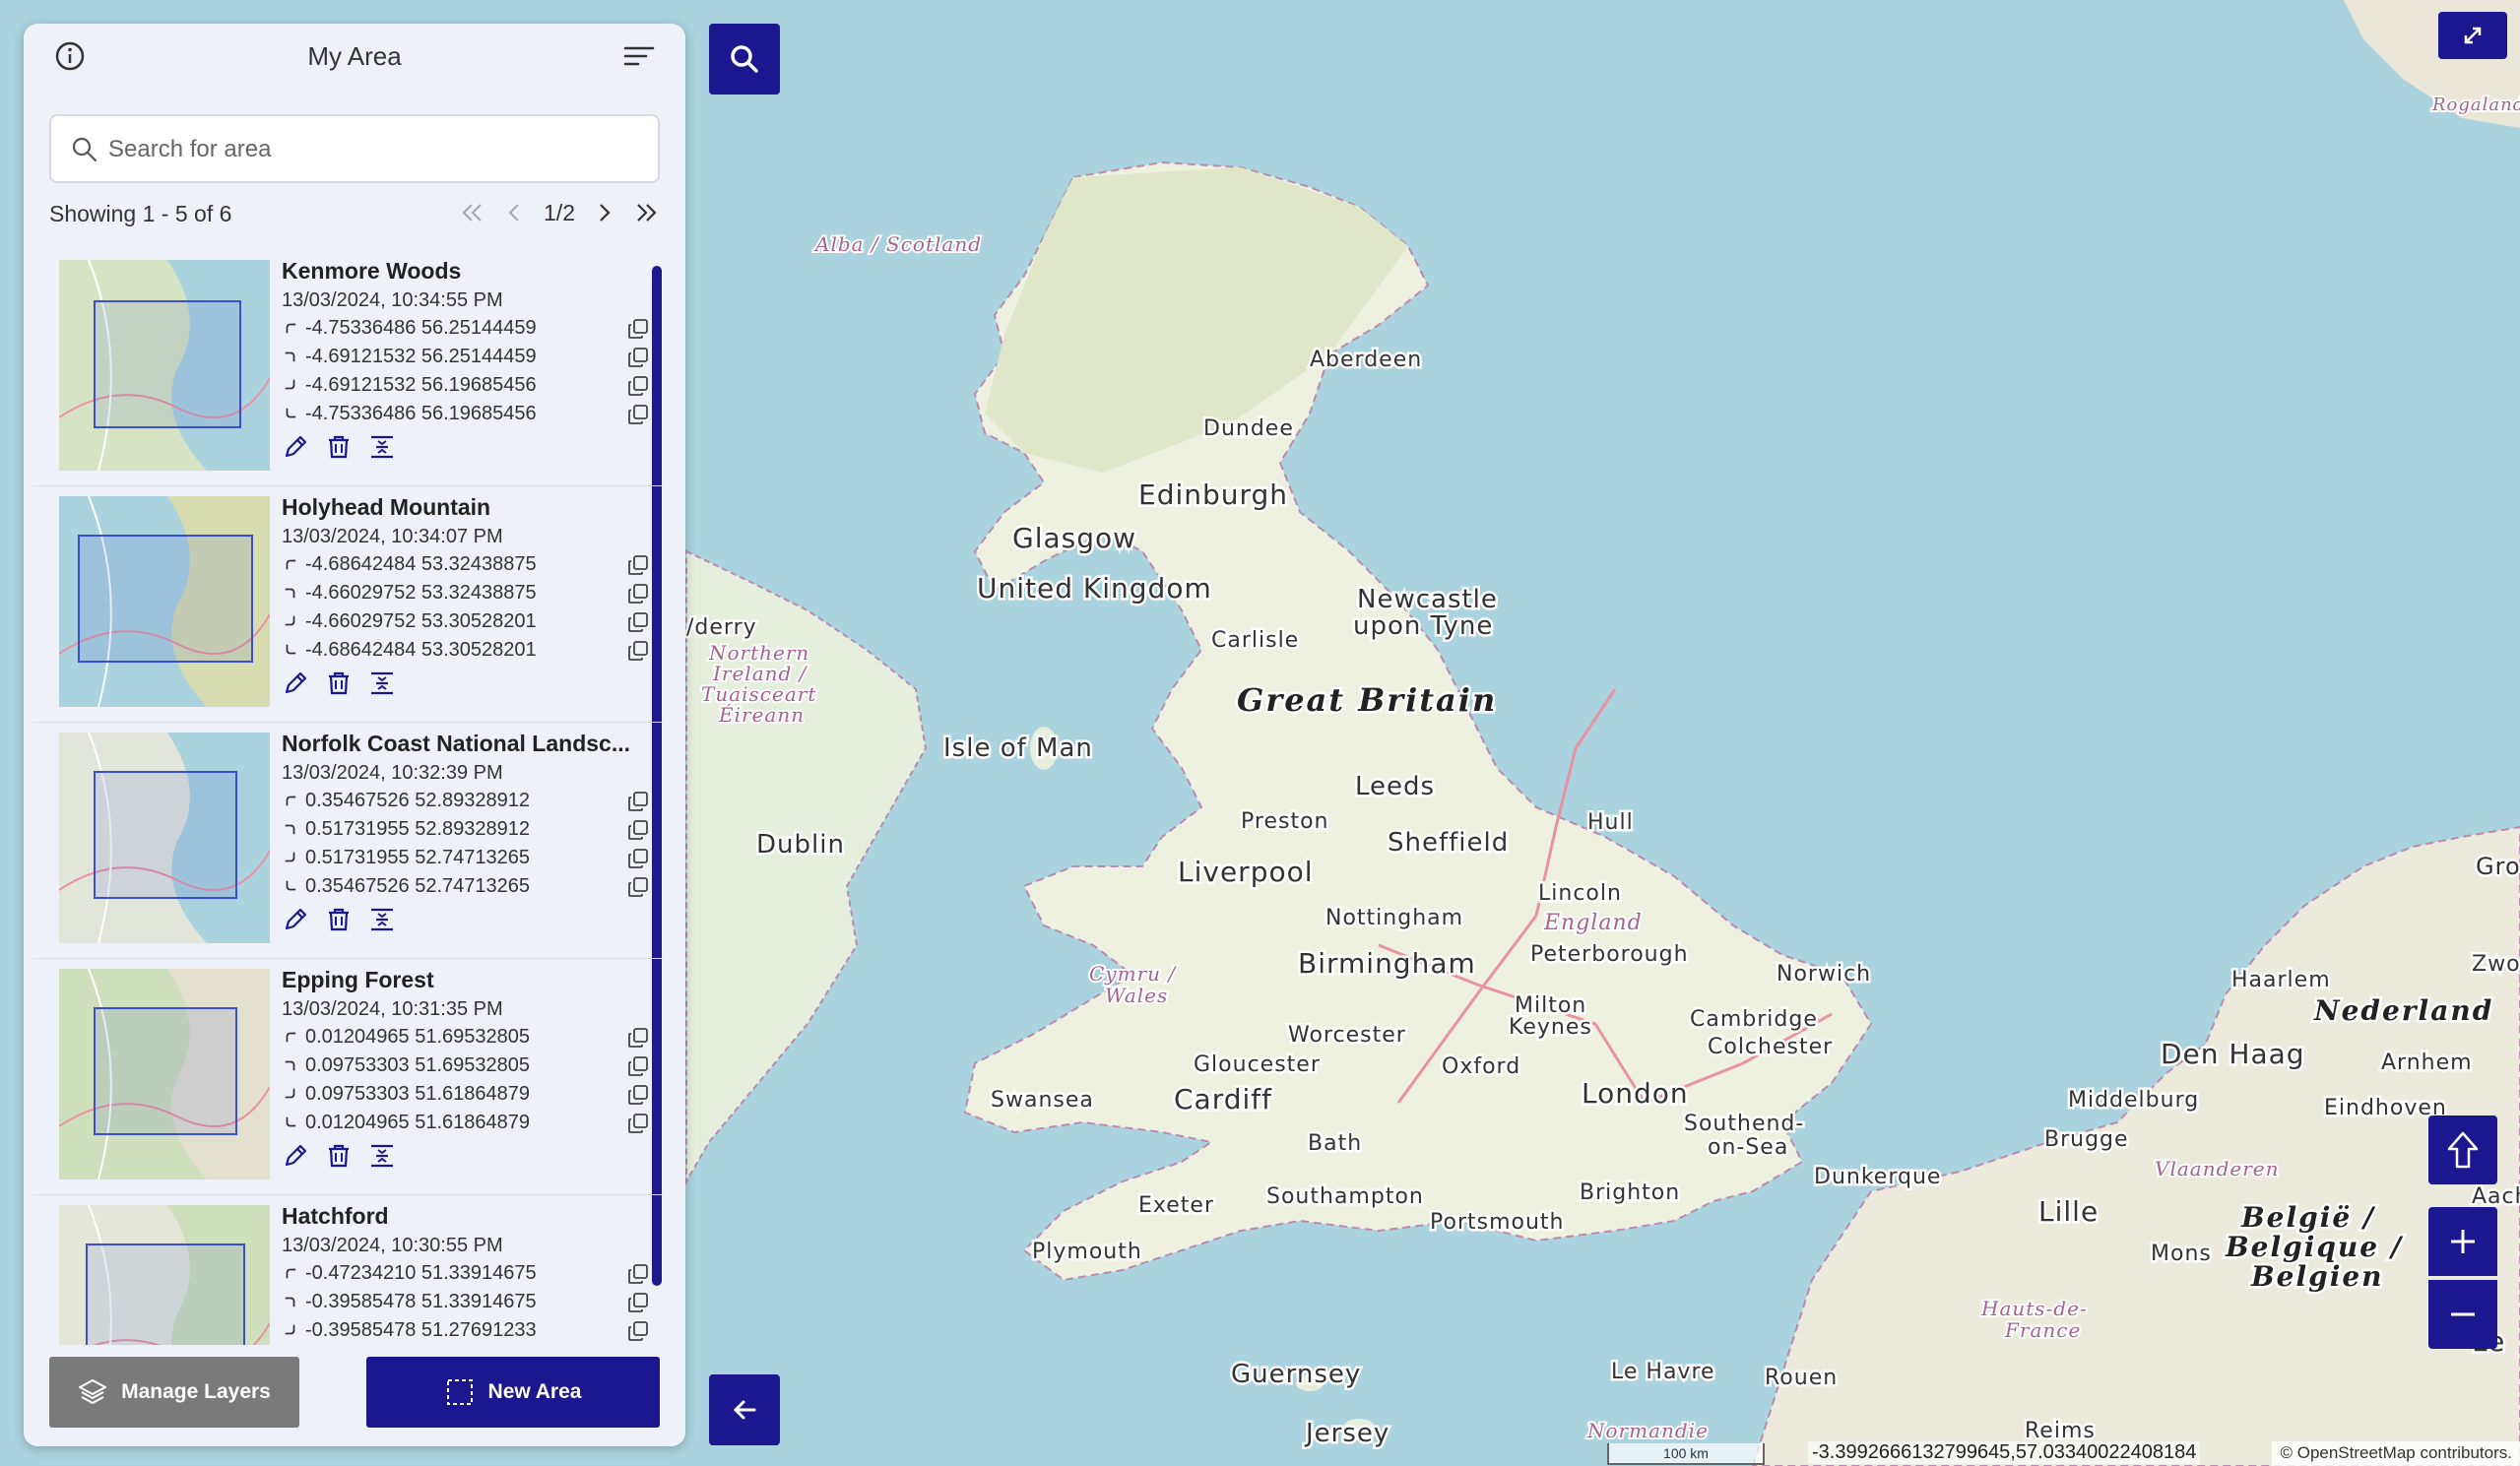 The image size is (2520, 1466). I want to click on prev-page-button, so click(514, 213).